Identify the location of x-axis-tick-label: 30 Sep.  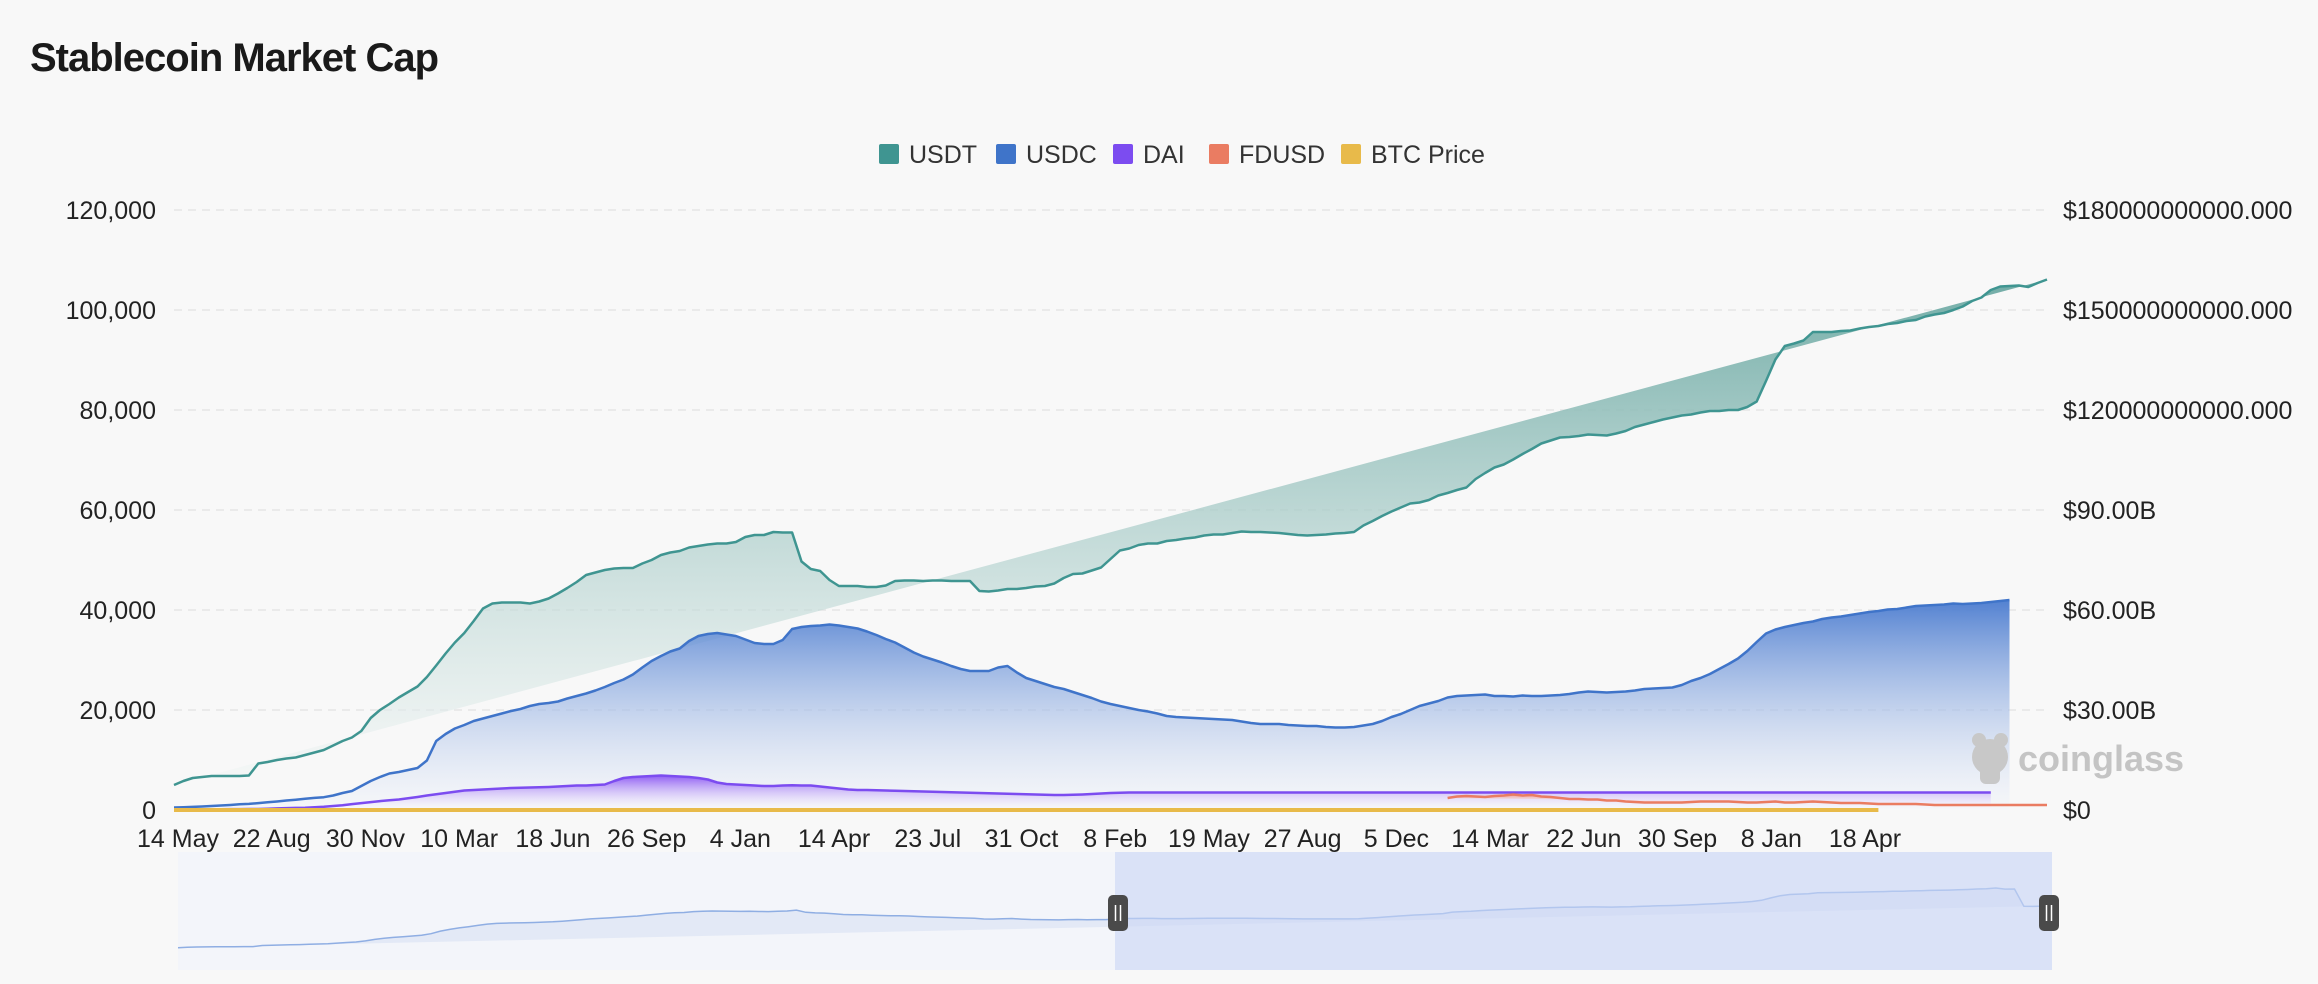
(1677, 839).